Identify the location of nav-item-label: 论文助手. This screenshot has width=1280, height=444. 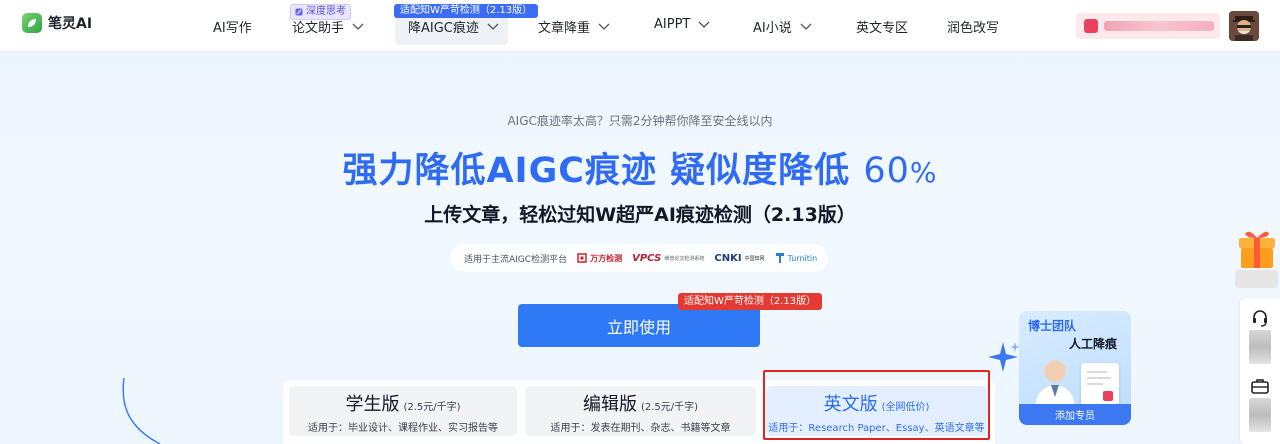
(318, 28).